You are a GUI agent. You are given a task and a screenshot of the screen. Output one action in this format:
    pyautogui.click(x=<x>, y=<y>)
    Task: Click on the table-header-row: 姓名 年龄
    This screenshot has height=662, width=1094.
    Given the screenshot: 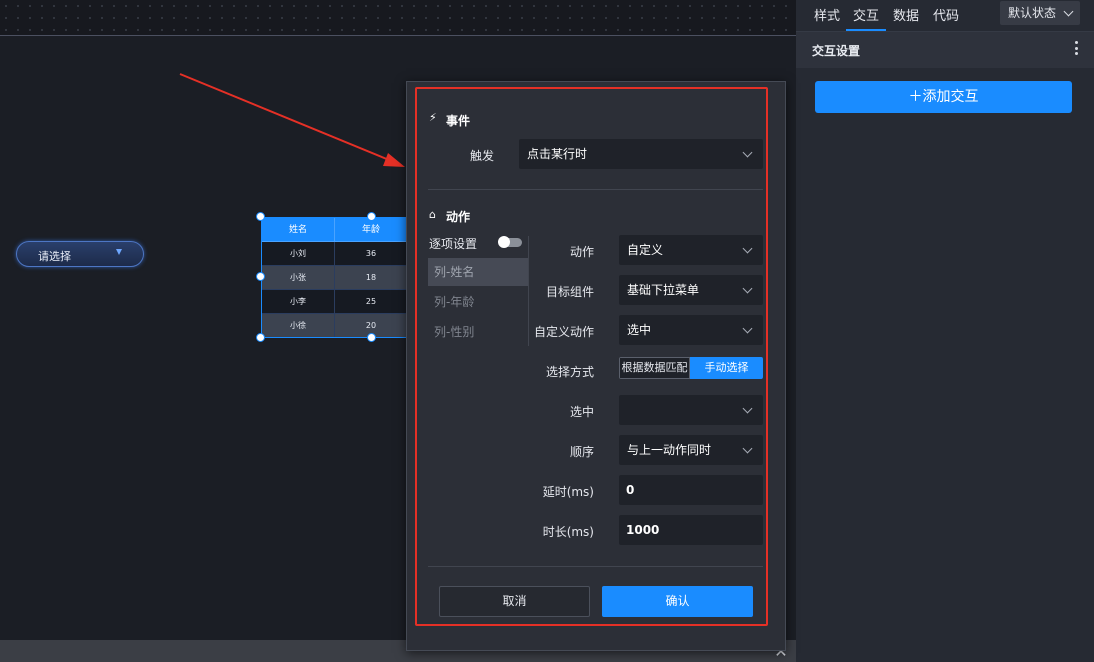 What is the action you would take?
    pyautogui.click(x=334, y=230)
    